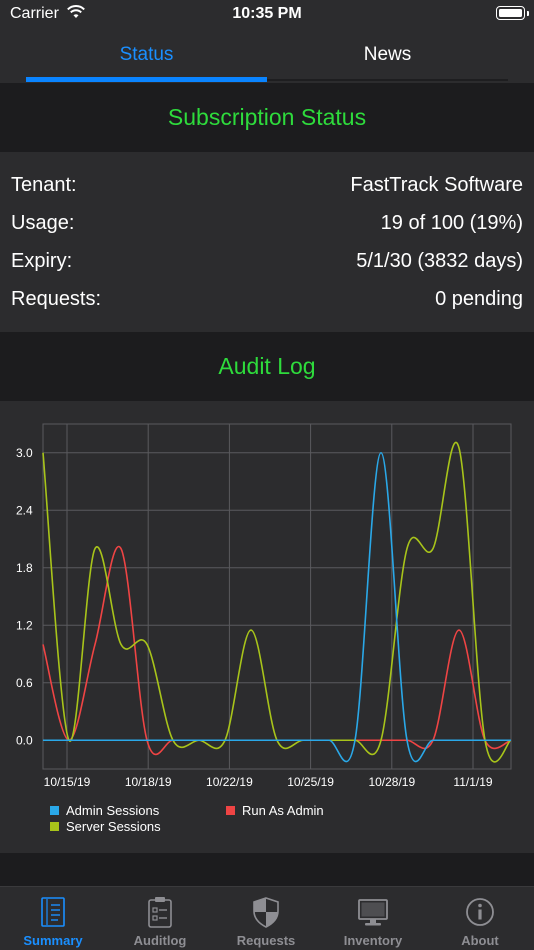 The image size is (534, 950). What do you see at coordinates (267, 189) in the screenshot?
I see `tenant-row: Tenant: FastTrack Software` at bounding box center [267, 189].